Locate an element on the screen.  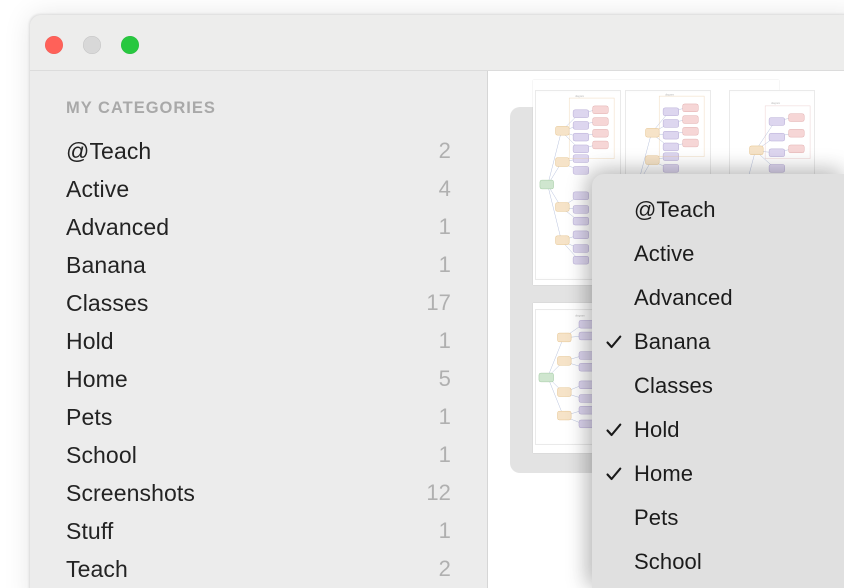
menu-item-hold: Hold is located at coordinates (718, 430).